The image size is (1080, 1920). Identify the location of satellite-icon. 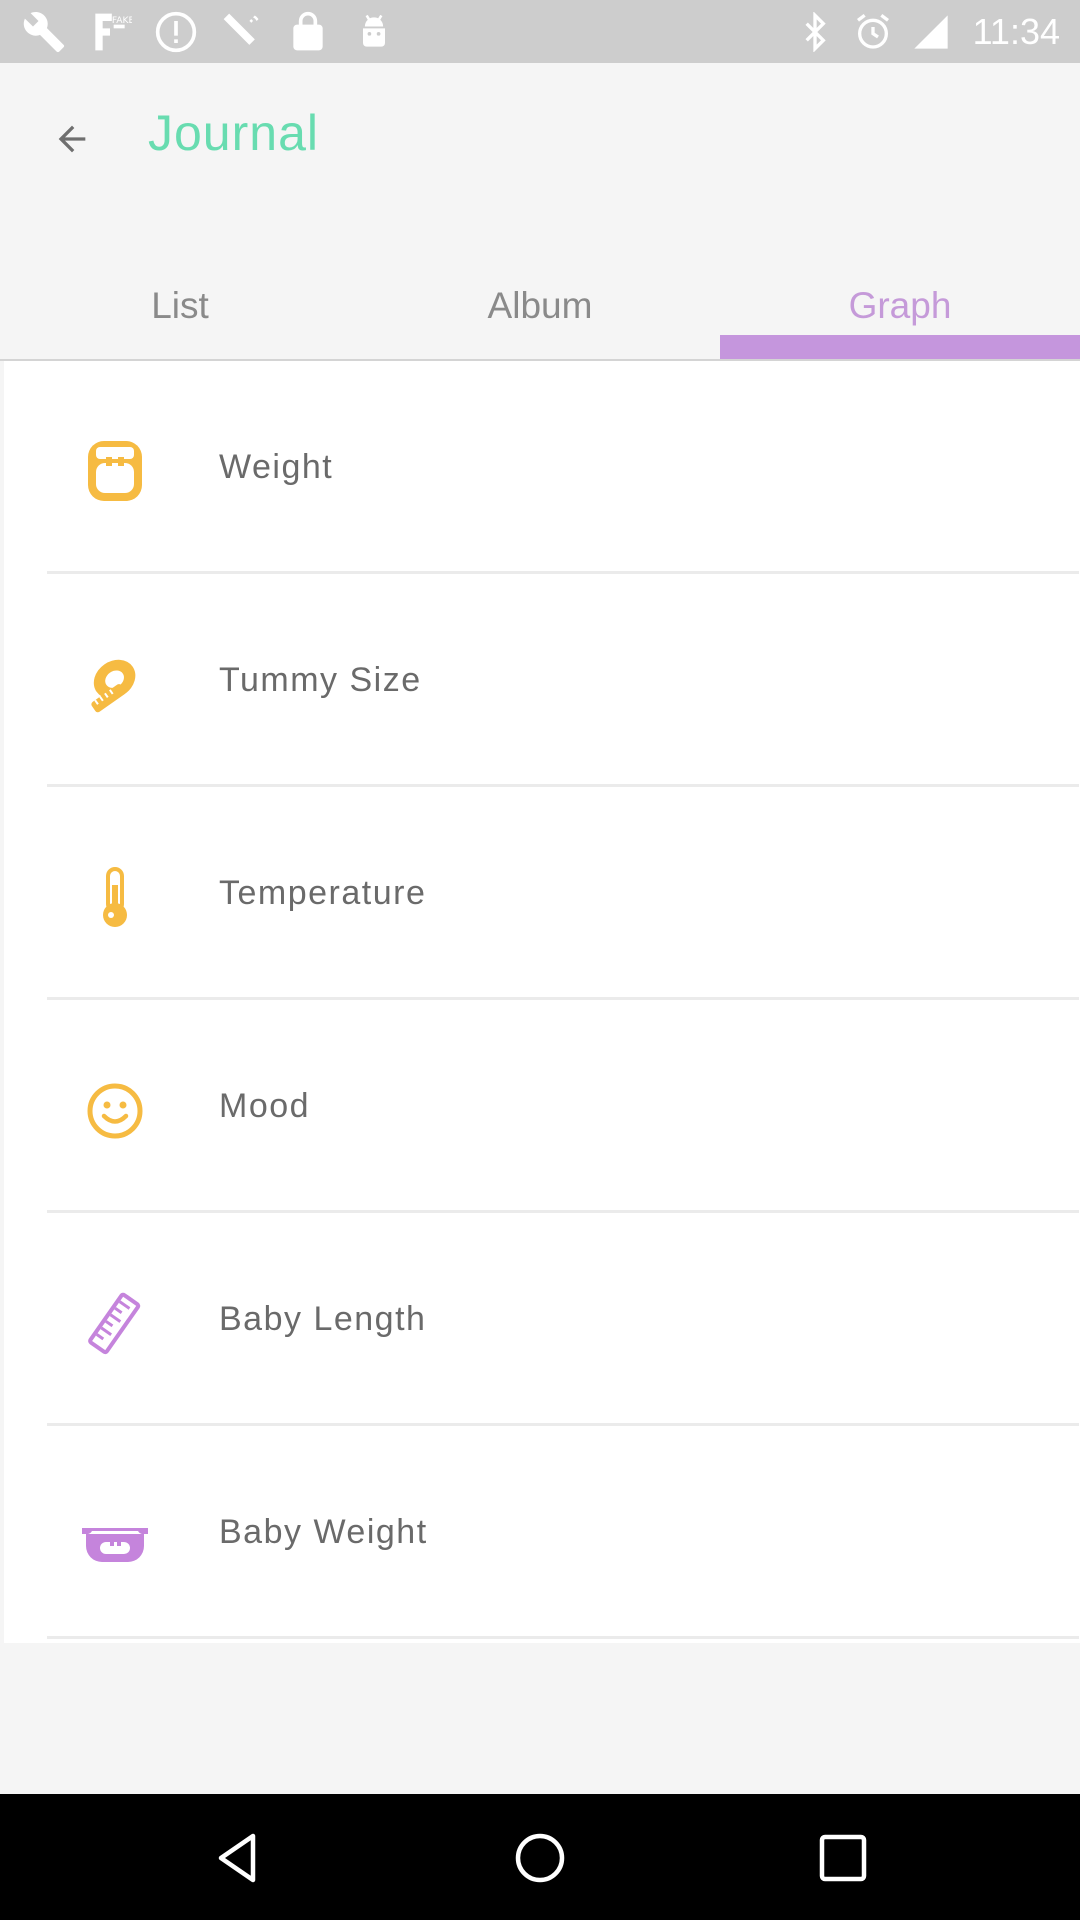
(241, 29).